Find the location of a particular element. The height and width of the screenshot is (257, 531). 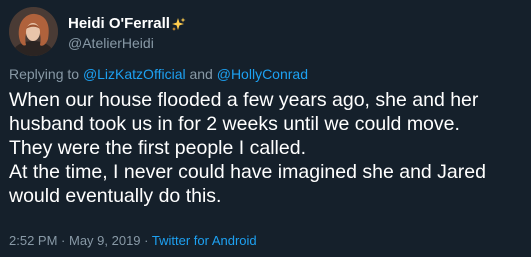

author-names: Heidi O'Ferrall @AtelierHeidi is located at coordinates (127, 33).